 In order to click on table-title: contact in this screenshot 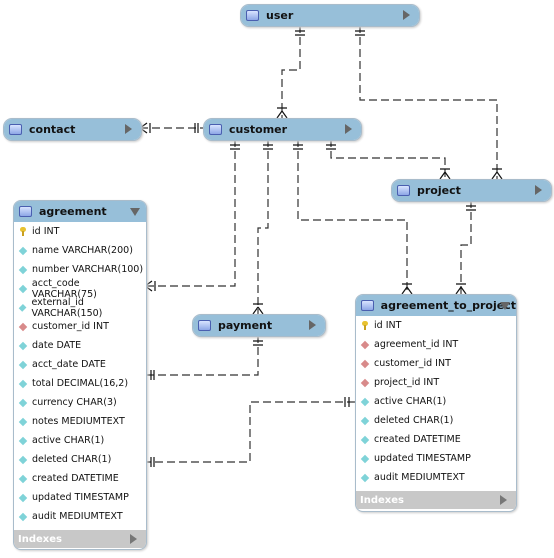, I will do `click(52, 129)`.